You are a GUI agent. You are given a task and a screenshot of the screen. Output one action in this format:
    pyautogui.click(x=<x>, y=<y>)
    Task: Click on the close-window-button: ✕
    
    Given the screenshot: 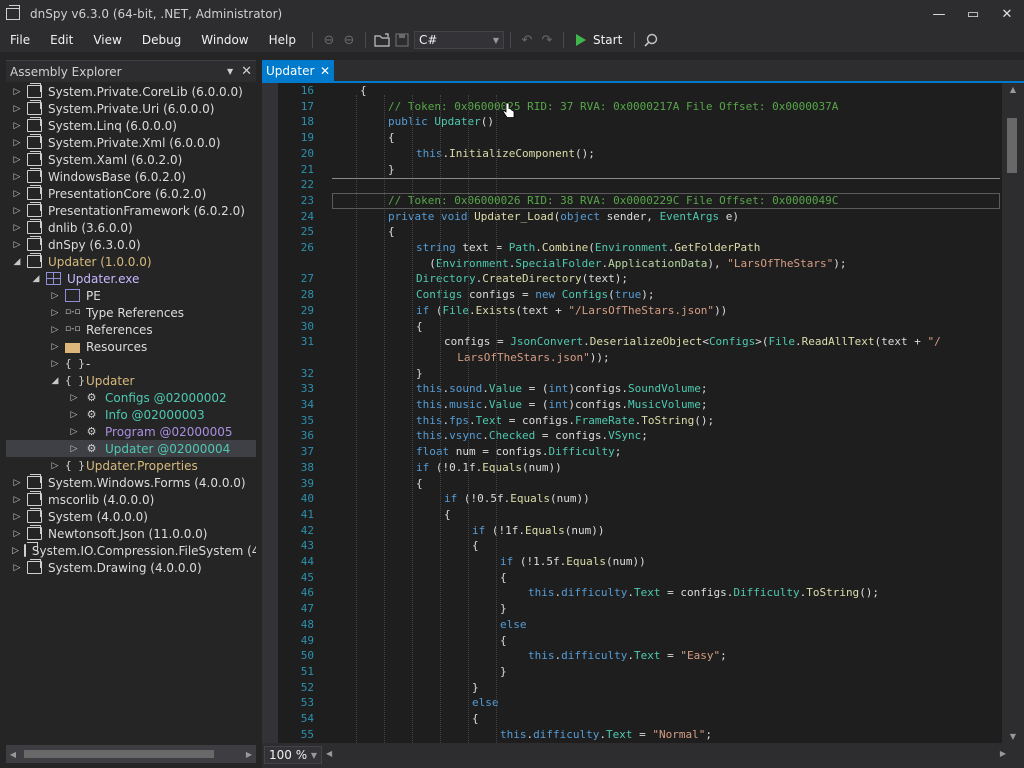 What is the action you would take?
    pyautogui.click(x=1007, y=14)
    